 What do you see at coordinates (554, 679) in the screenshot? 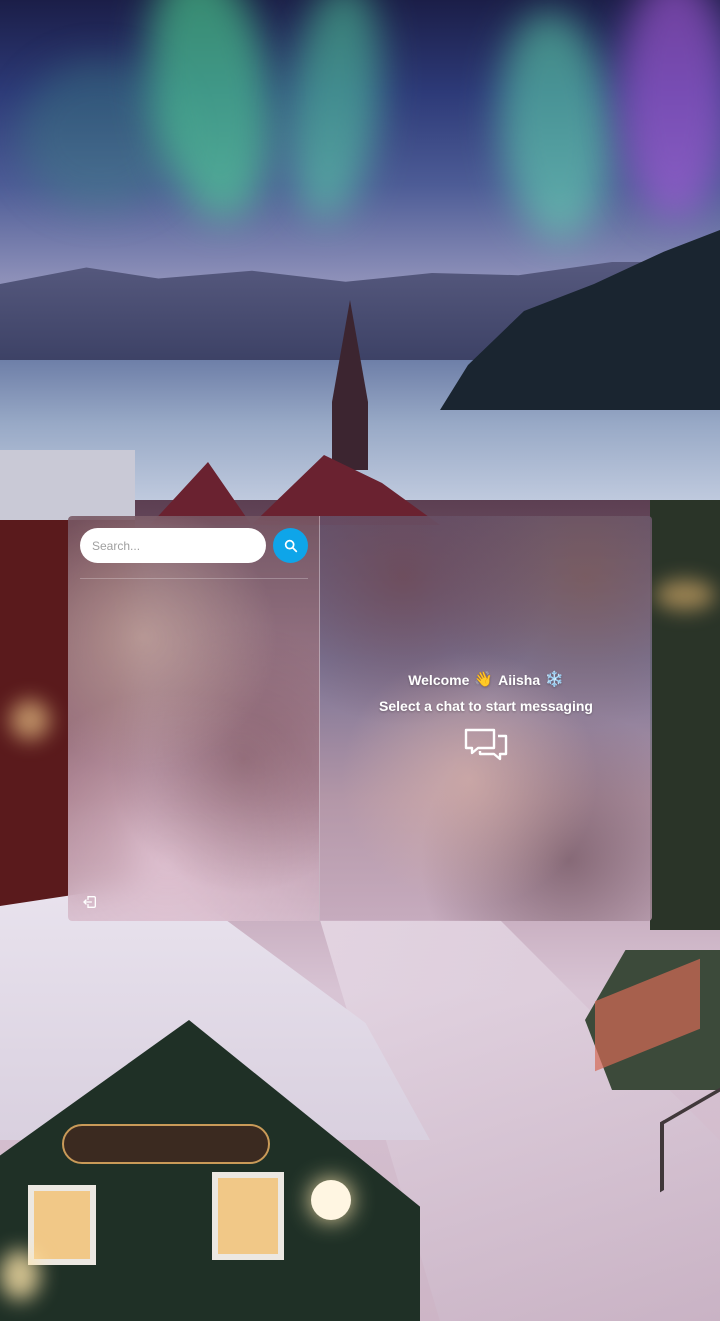
I see `snowflake-emoji: ❄️` at bounding box center [554, 679].